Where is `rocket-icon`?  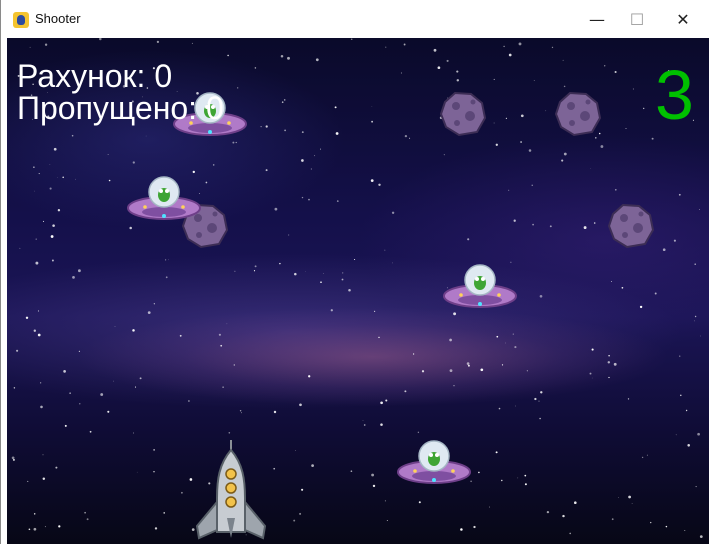 rocket-icon is located at coordinates (231, 490).